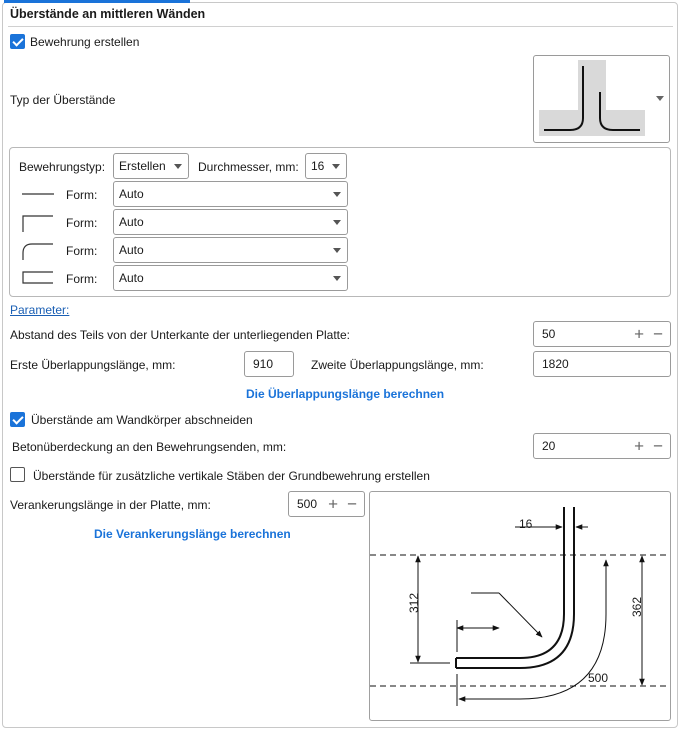 This screenshot has height=731, width=681. What do you see at coordinates (602, 446) in the screenshot?
I see `concrete-cover-spinner: 20 + −` at bounding box center [602, 446].